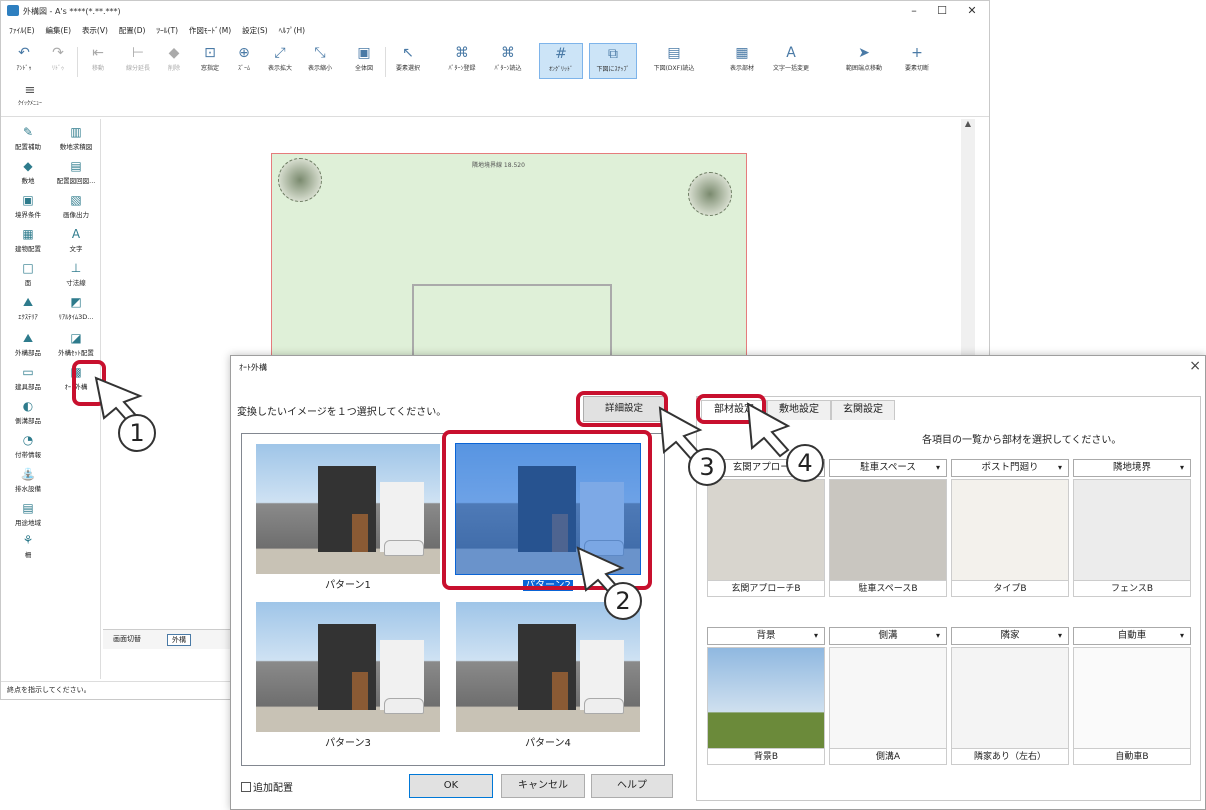 The height and width of the screenshot is (810, 1206). Describe the element at coordinates (137, 433) in the screenshot. I see `callout-1: 1` at that location.